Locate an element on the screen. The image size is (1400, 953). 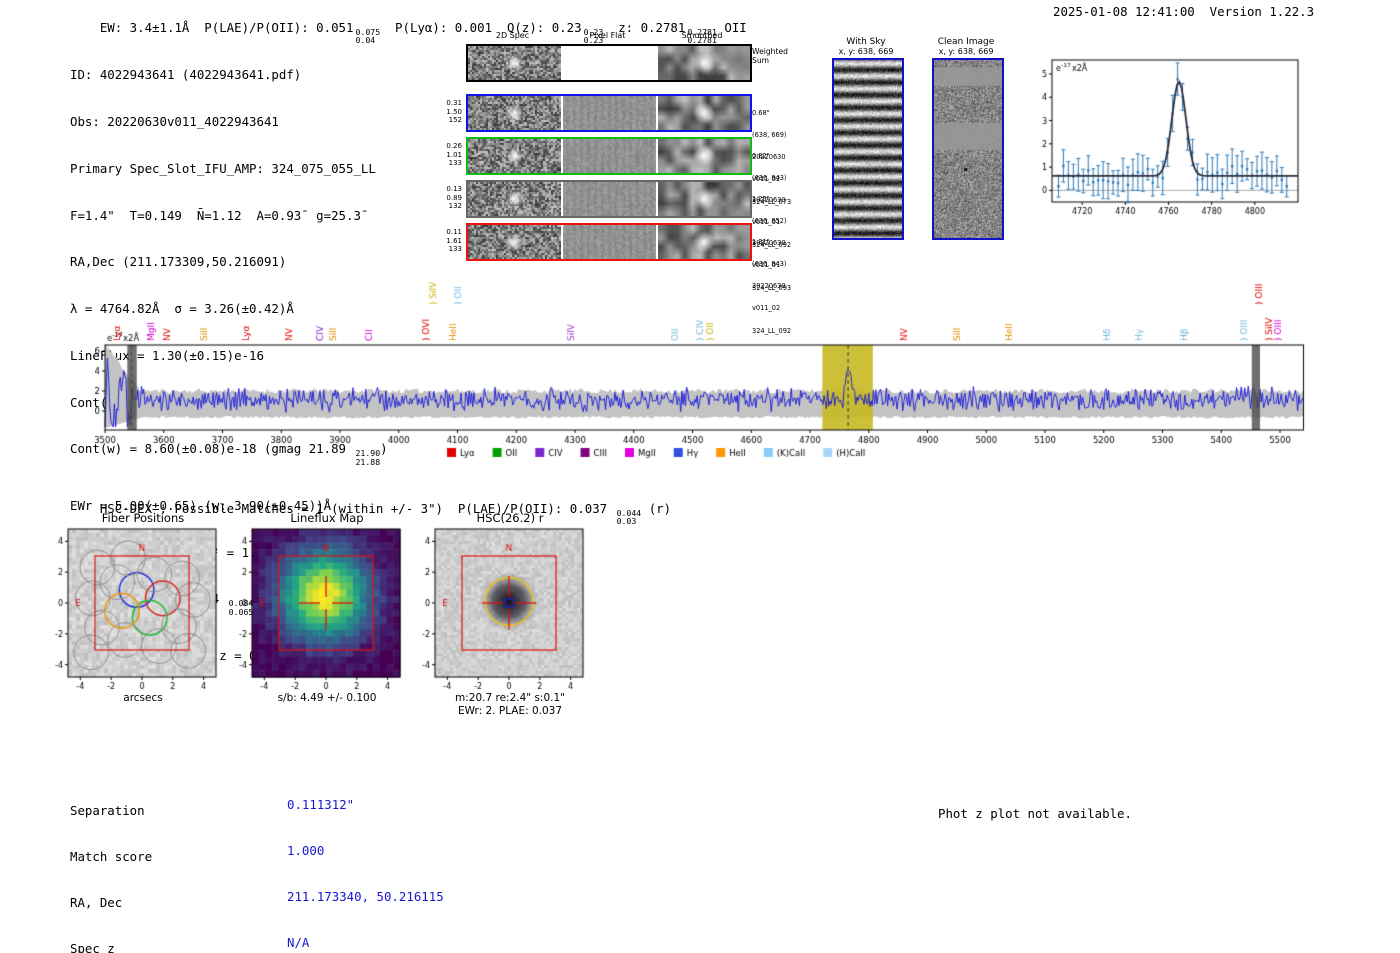
summary-ew-plae: EW: 3.4±1.1Å P(LAE)/P(OII): 0.051 is located at coordinates (226, 27).